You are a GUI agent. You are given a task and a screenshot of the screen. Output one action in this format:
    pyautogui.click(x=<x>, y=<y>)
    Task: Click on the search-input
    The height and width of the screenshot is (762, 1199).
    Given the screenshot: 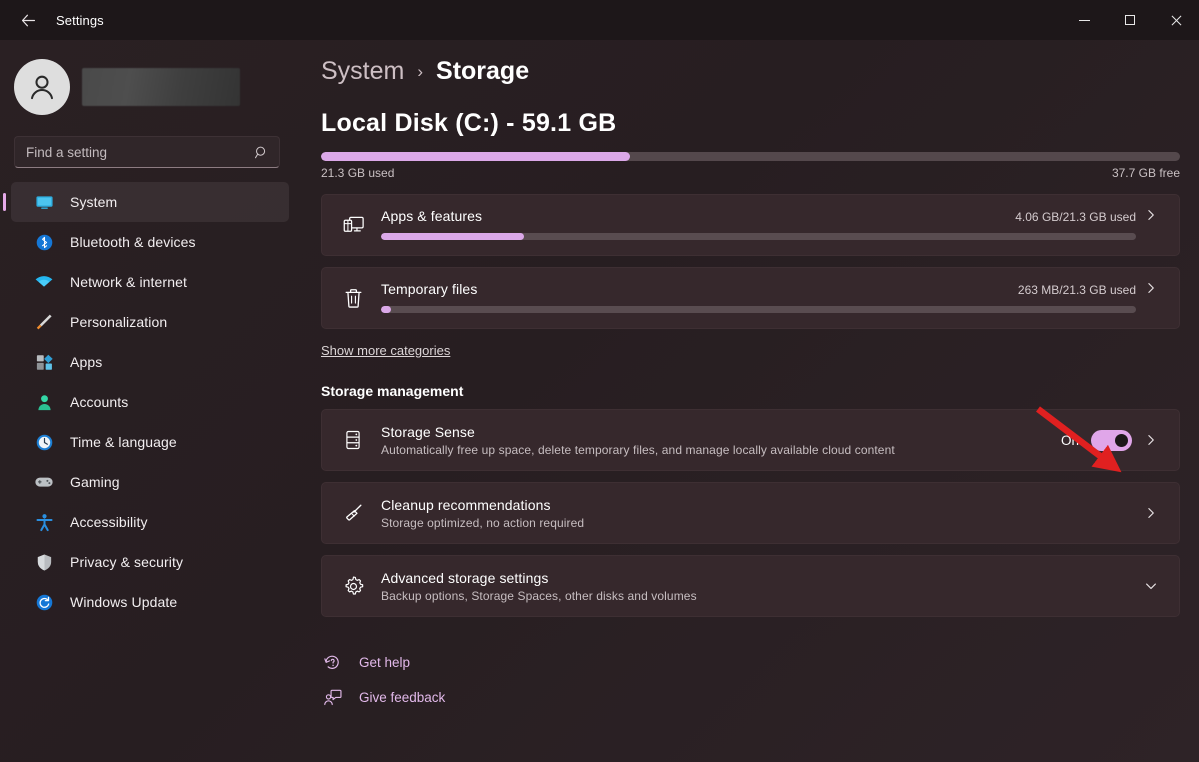 What is the action you would take?
    pyautogui.click(x=134, y=152)
    